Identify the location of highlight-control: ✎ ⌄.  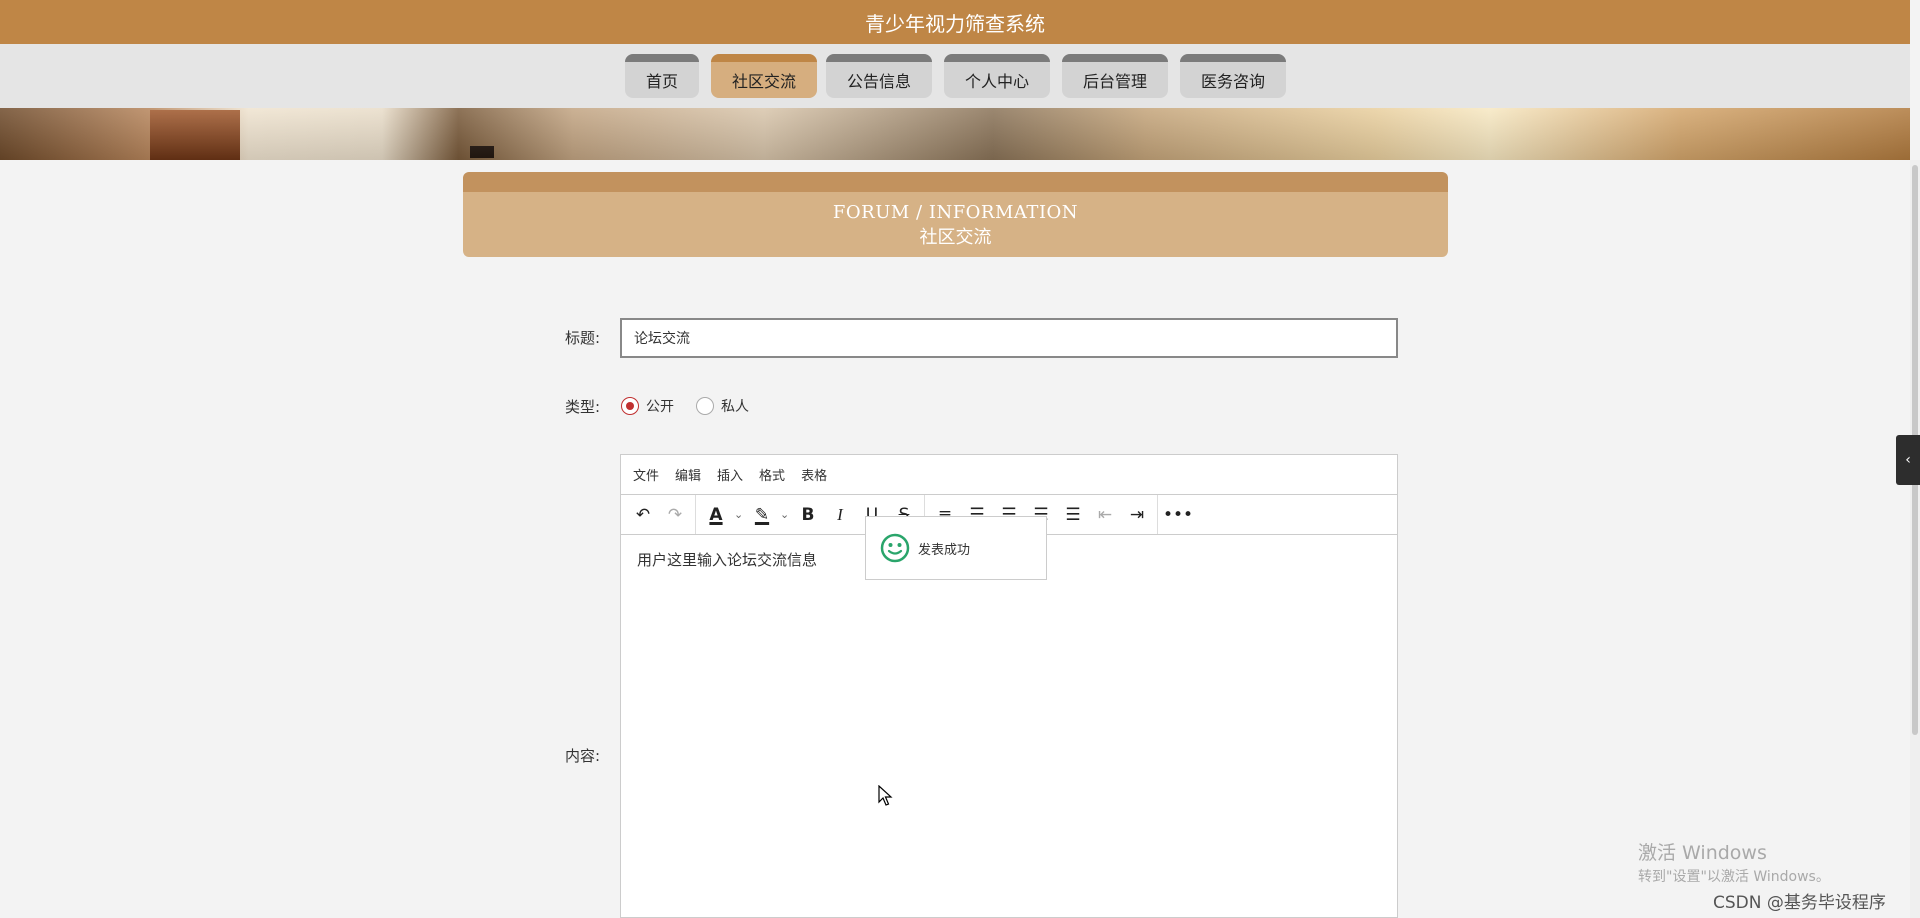
(769, 515).